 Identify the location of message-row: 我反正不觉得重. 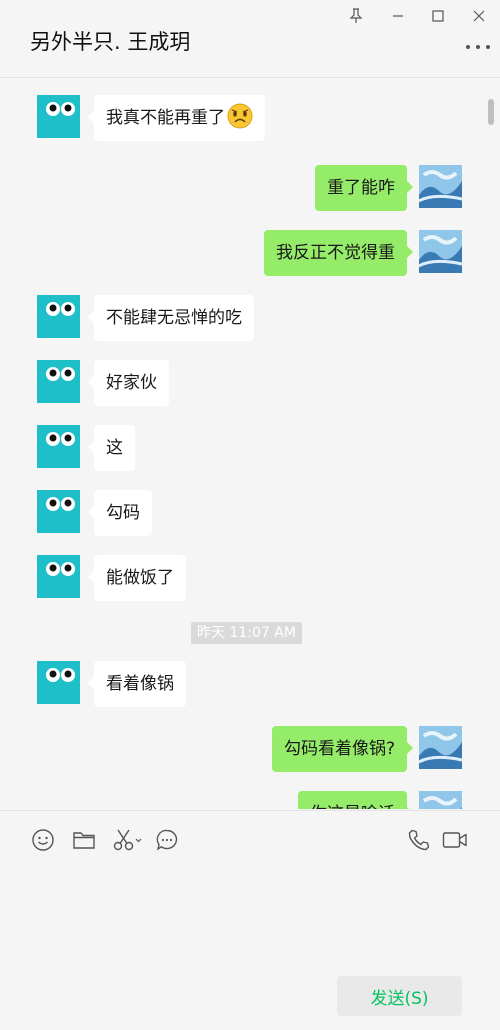
(250, 253).